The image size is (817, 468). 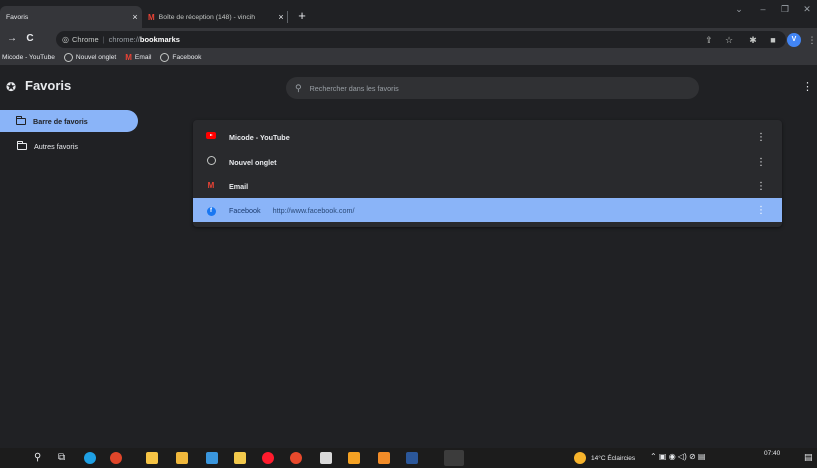 What do you see at coordinates (580, 458) in the screenshot?
I see `weather-icon` at bounding box center [580, 458].